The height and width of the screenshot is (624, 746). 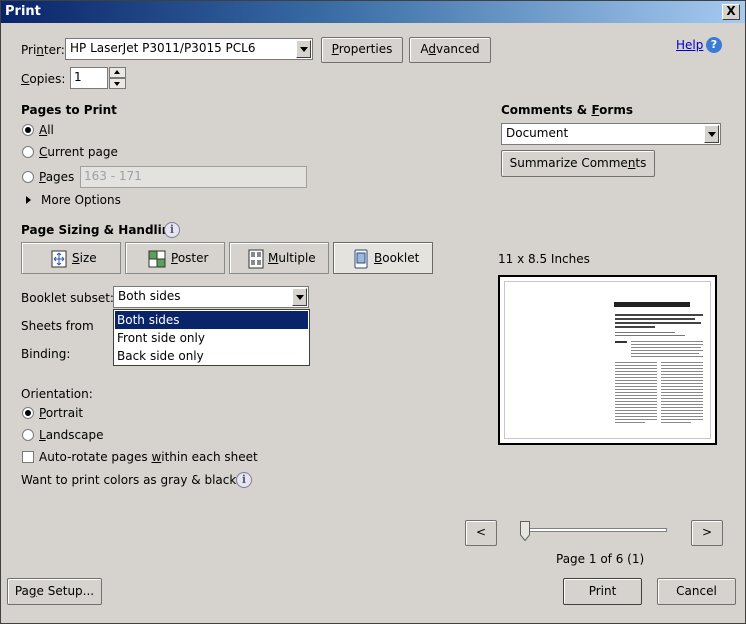 I want to click on copies-label: Copies:, so click(x=43, y=79).